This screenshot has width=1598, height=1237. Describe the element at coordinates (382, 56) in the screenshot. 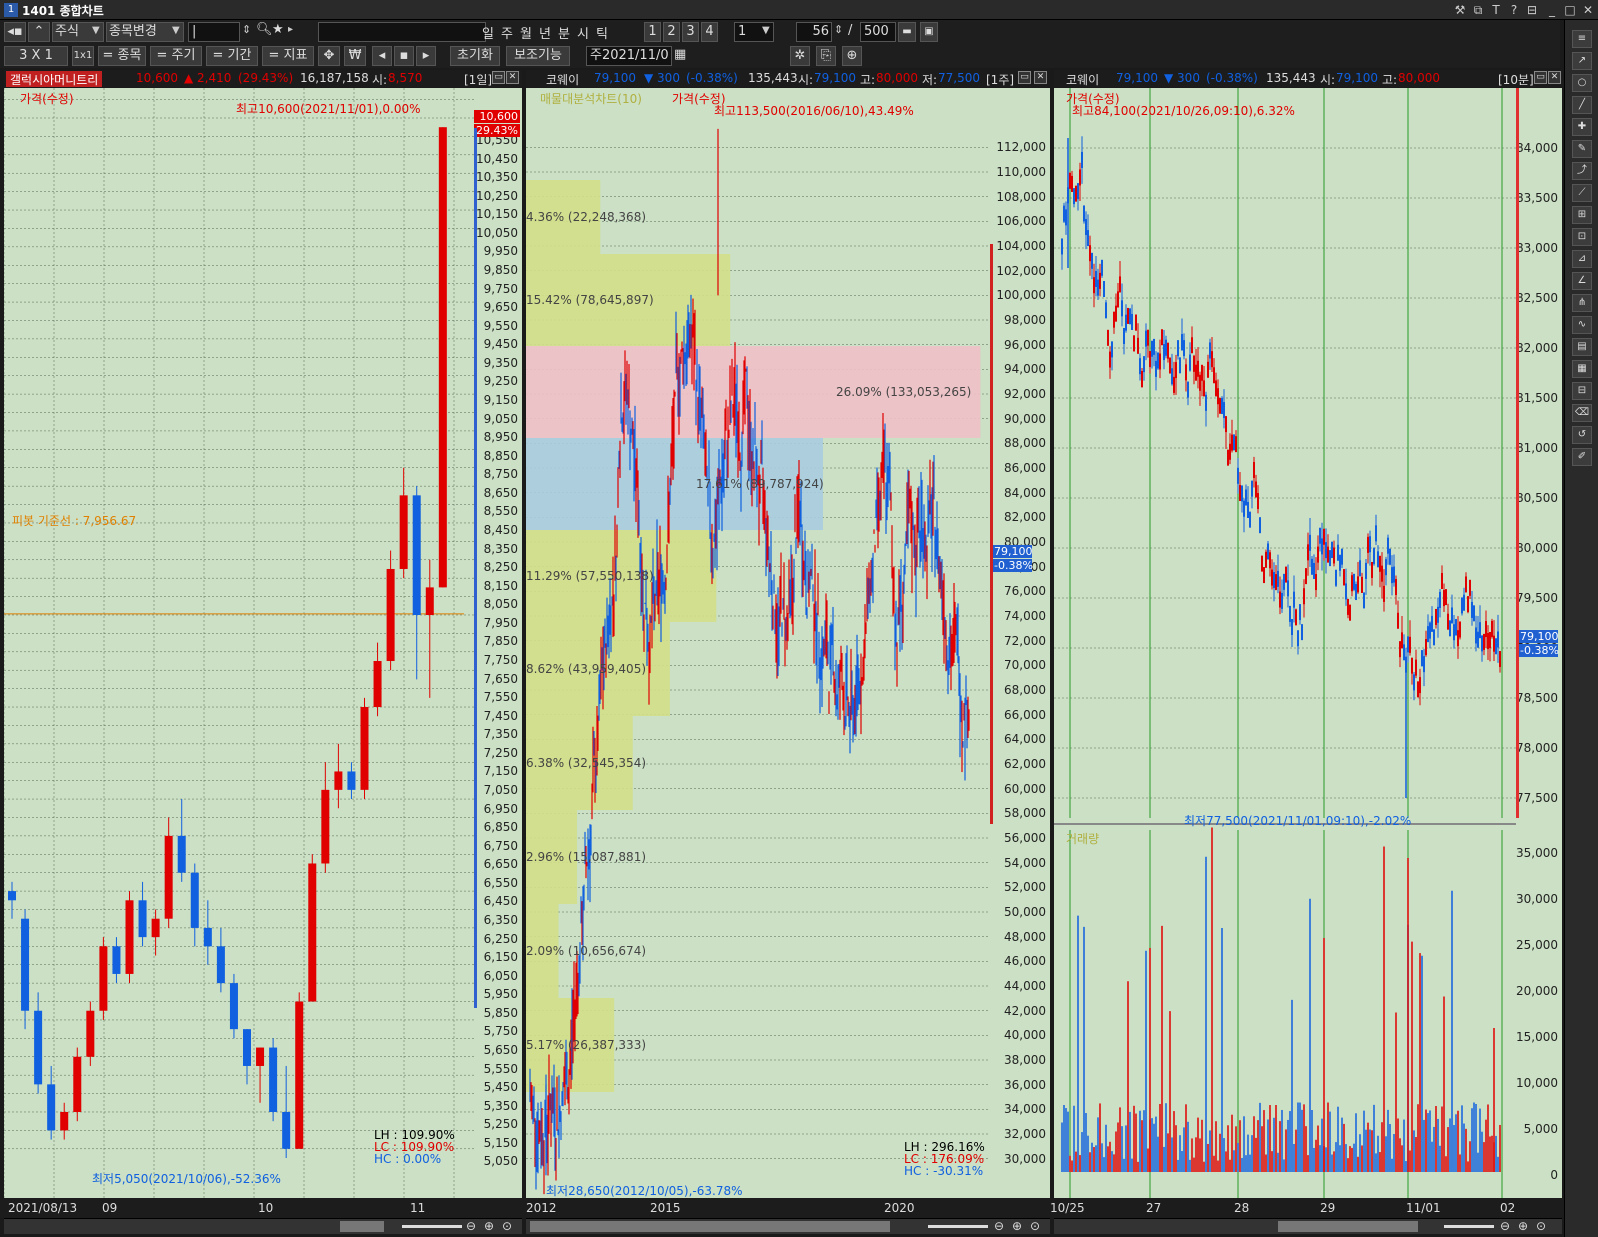

I see `prev-icon: ◂` at that location.